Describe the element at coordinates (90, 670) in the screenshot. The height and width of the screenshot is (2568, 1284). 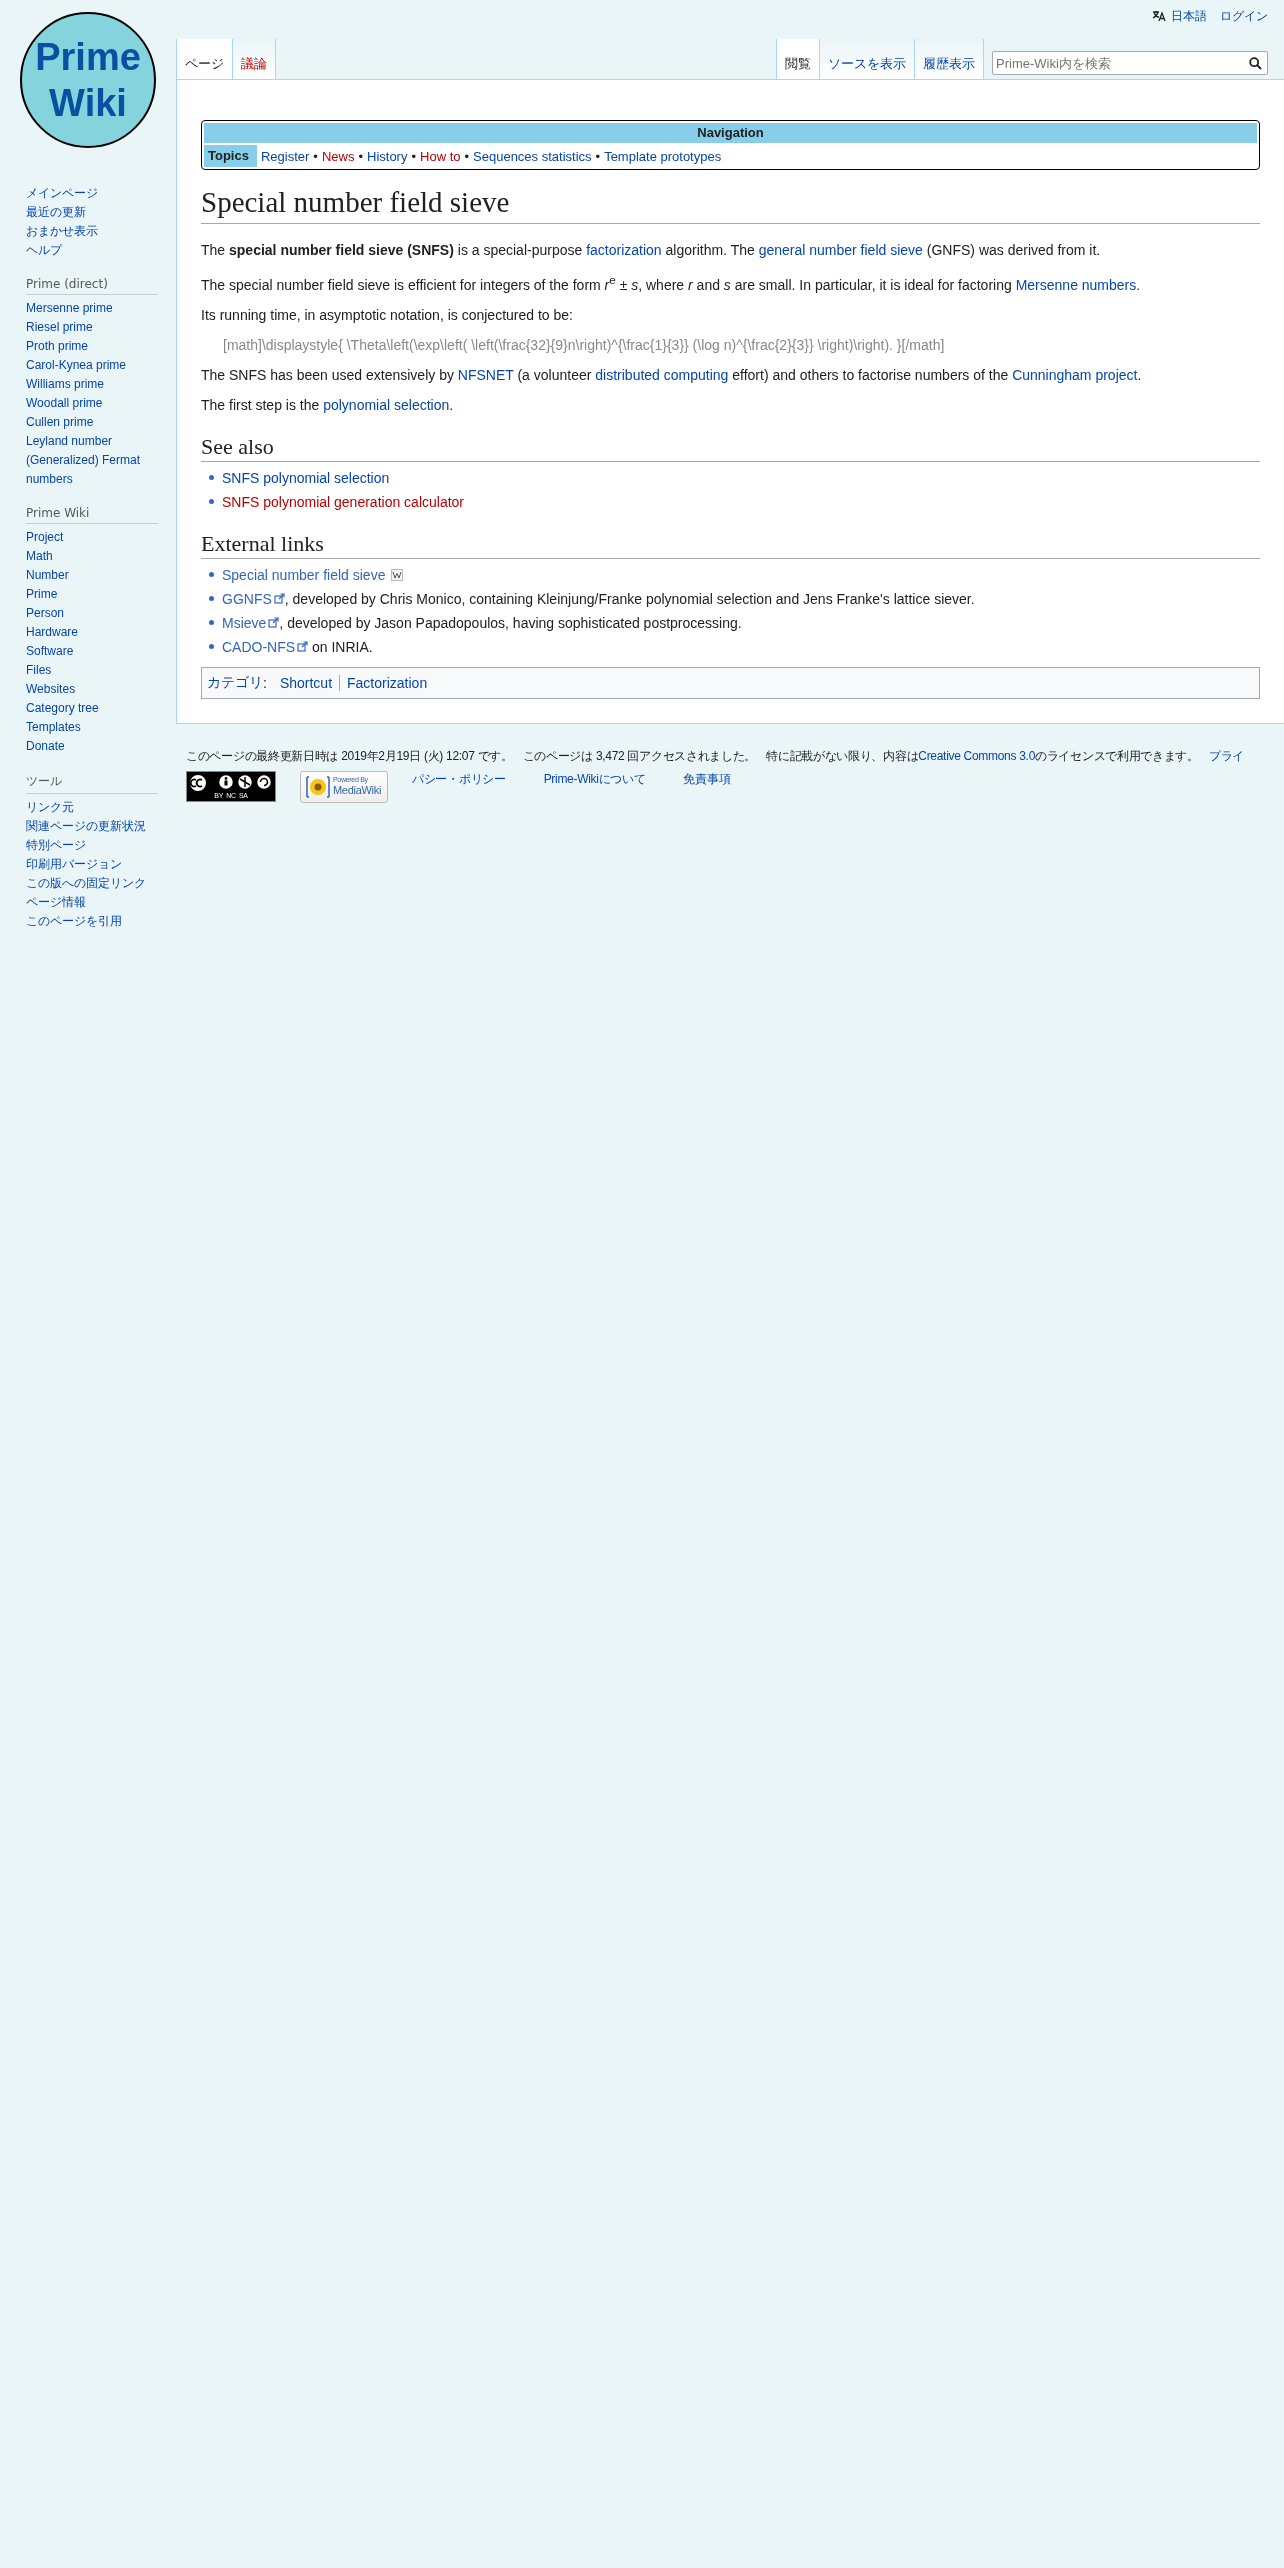
I see `sidebar-link: Files` at that location.